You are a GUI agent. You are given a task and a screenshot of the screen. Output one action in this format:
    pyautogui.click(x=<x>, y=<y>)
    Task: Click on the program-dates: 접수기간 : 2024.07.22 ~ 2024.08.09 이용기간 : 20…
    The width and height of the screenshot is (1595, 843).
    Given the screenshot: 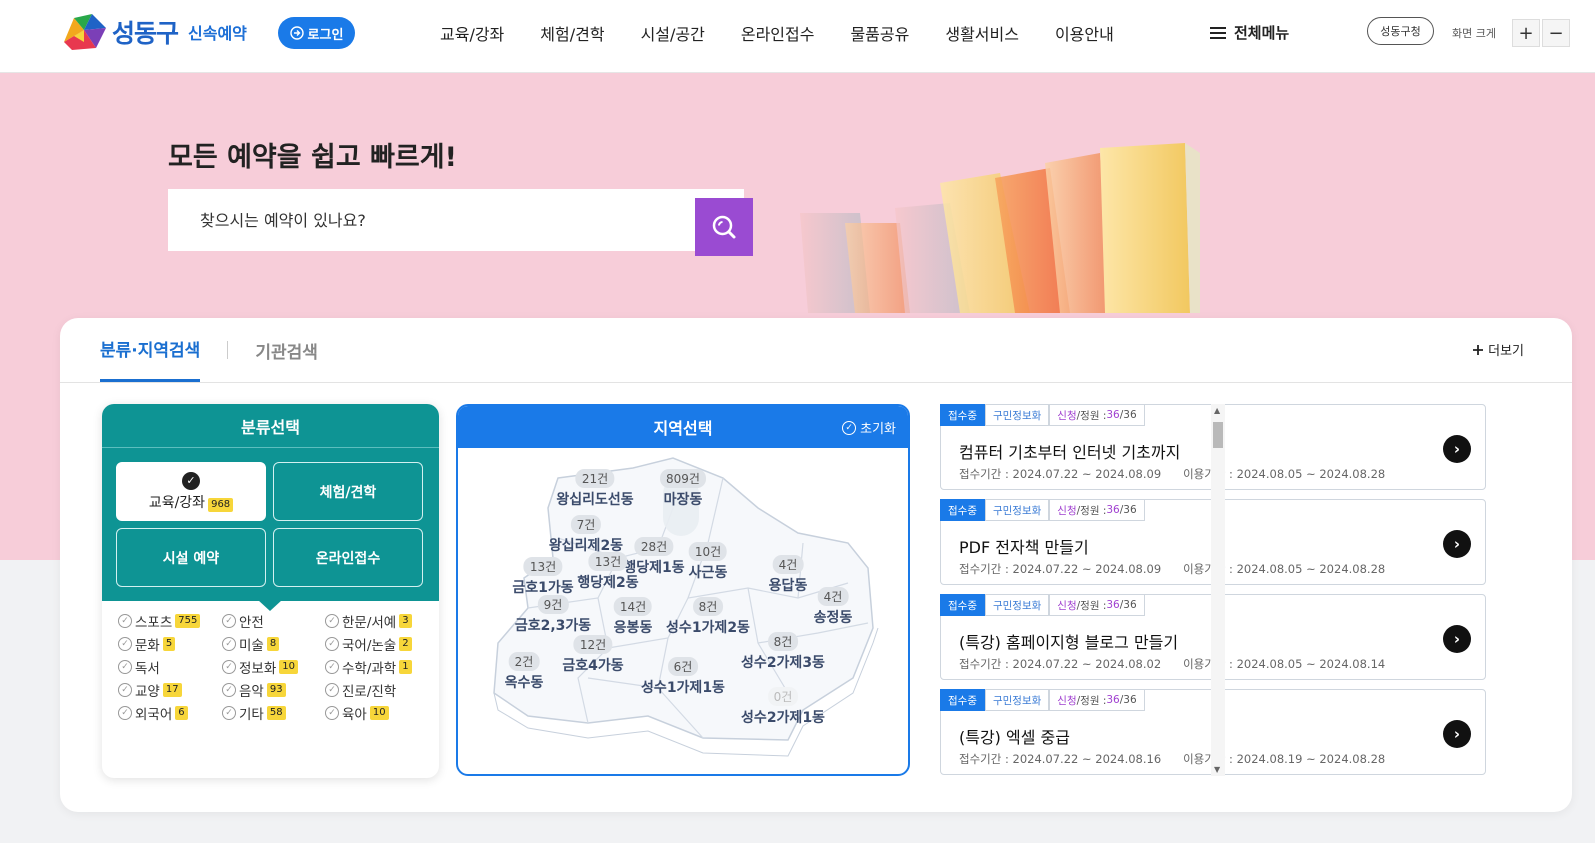 What is the action you would take?
    pyautogui.click(x=1172, y=474)
    